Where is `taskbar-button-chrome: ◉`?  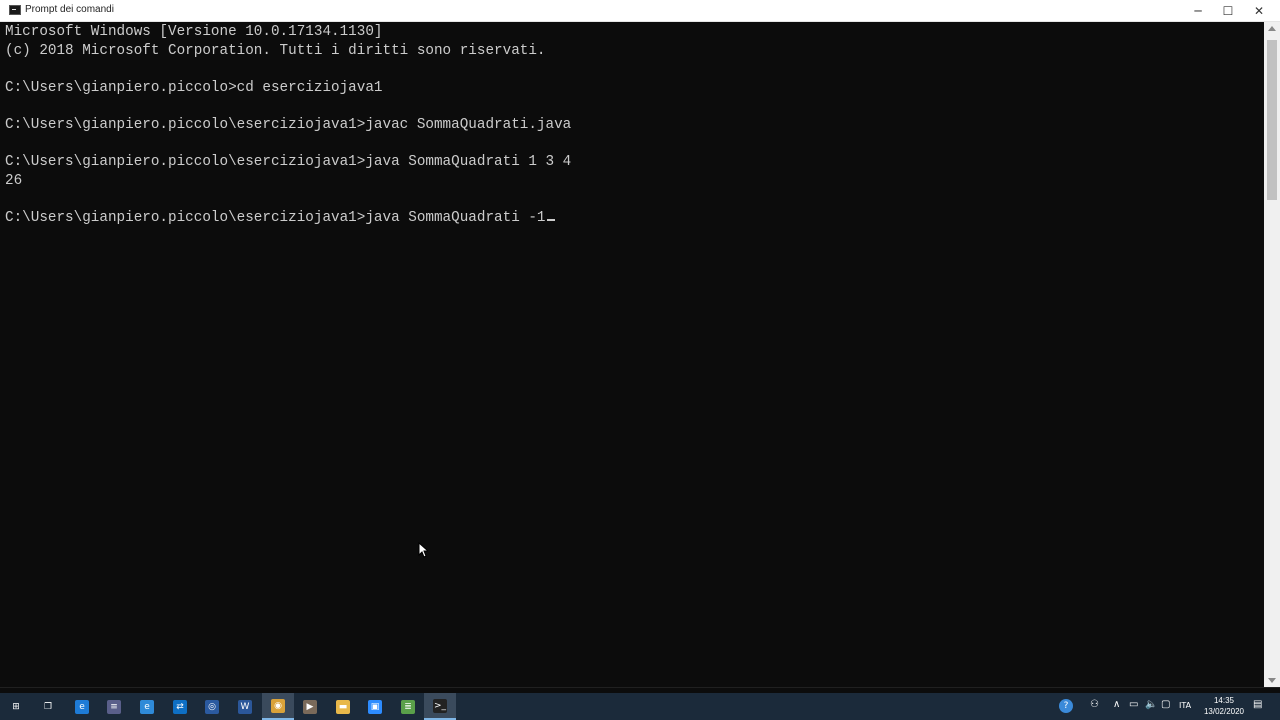
taskbar-button-chrome: ◉ is located at coordinates (278, 706).